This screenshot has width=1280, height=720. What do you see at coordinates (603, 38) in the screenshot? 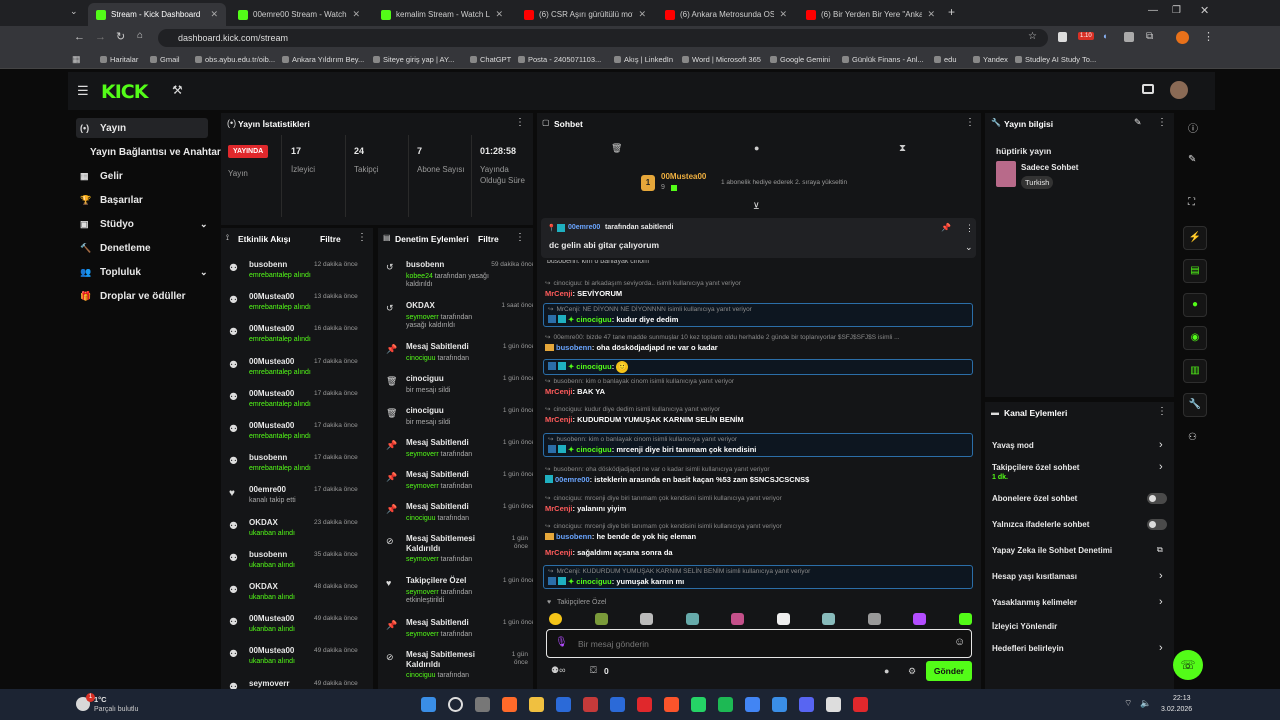
I see `url-input: dashboard.kick.com/stream` at bounding box center [603, 38].